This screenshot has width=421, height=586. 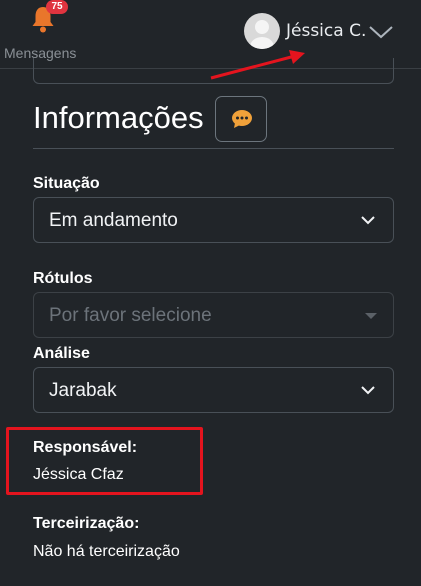 I want to click on terceirizacao-value: Não há terceirização, so click(x=106, y=551).